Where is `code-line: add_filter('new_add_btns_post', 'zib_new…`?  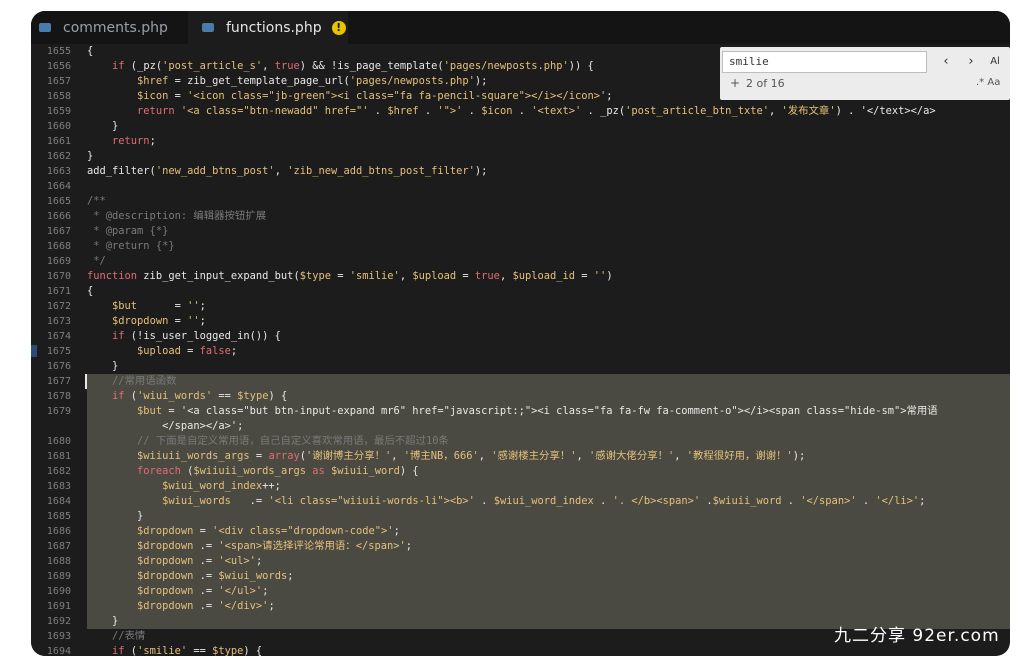 code-line: add_filter('new_add_btns_post', 'zib_new… is located at coordinates (548, 171).